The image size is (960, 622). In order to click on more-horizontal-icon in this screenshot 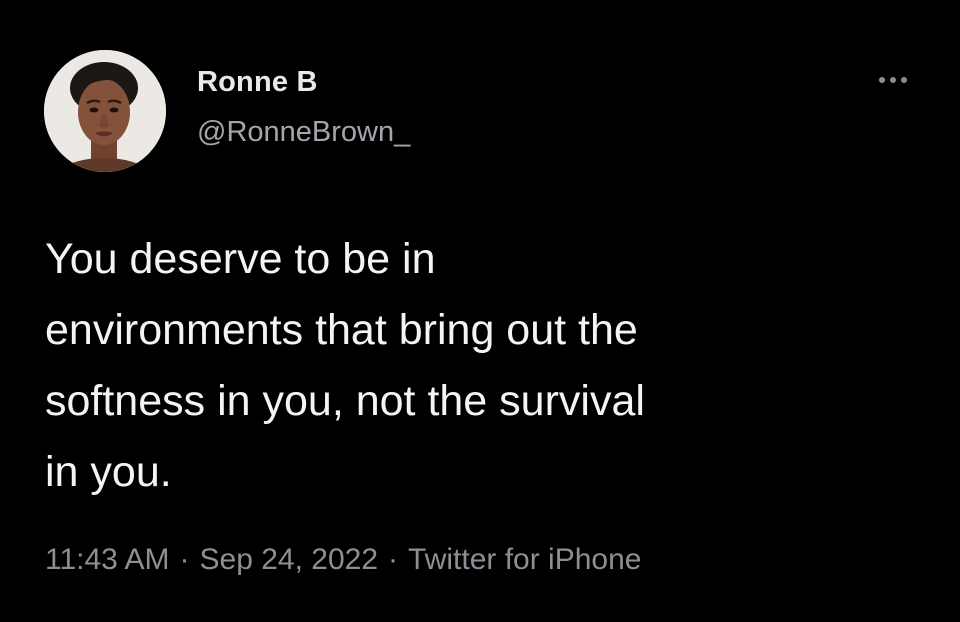, I will do `click(893, 80)`.